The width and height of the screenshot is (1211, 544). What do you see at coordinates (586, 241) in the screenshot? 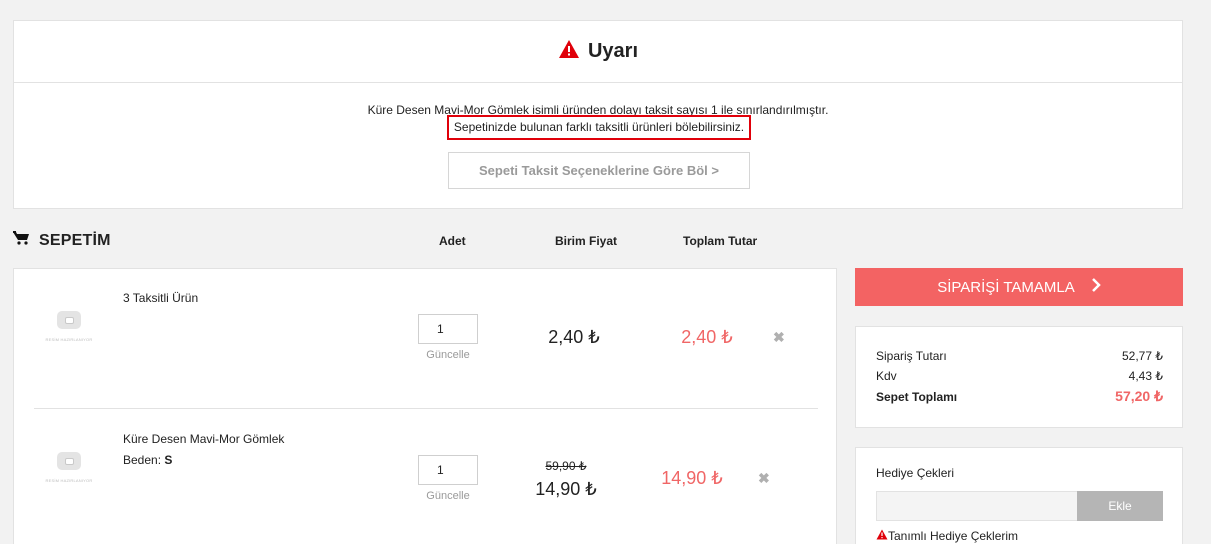
I see `column-header-unit-price: Birim Fiyat` at bounding box center [586, 241].